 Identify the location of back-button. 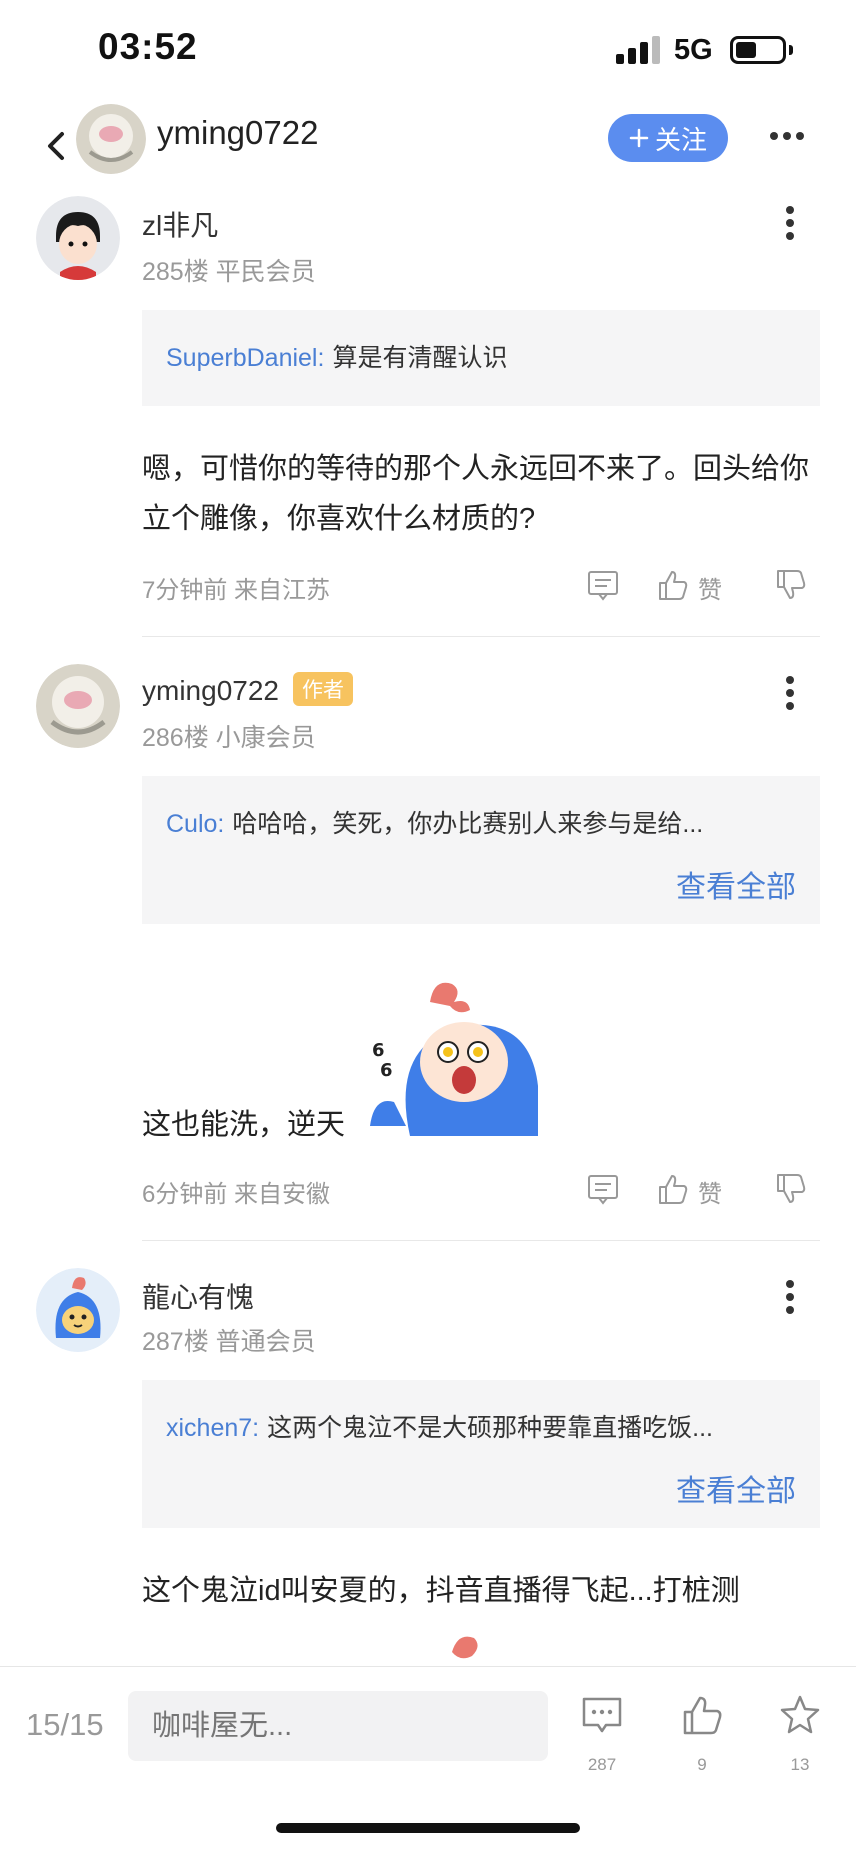
(57, 146).